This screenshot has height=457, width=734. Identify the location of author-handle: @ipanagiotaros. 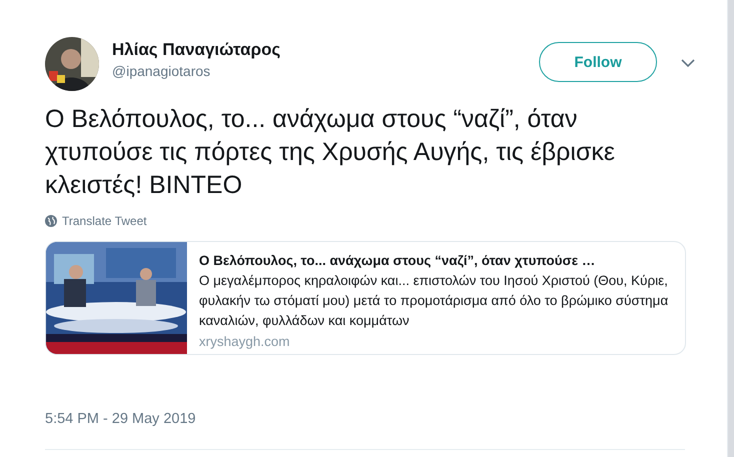
(325, 71).